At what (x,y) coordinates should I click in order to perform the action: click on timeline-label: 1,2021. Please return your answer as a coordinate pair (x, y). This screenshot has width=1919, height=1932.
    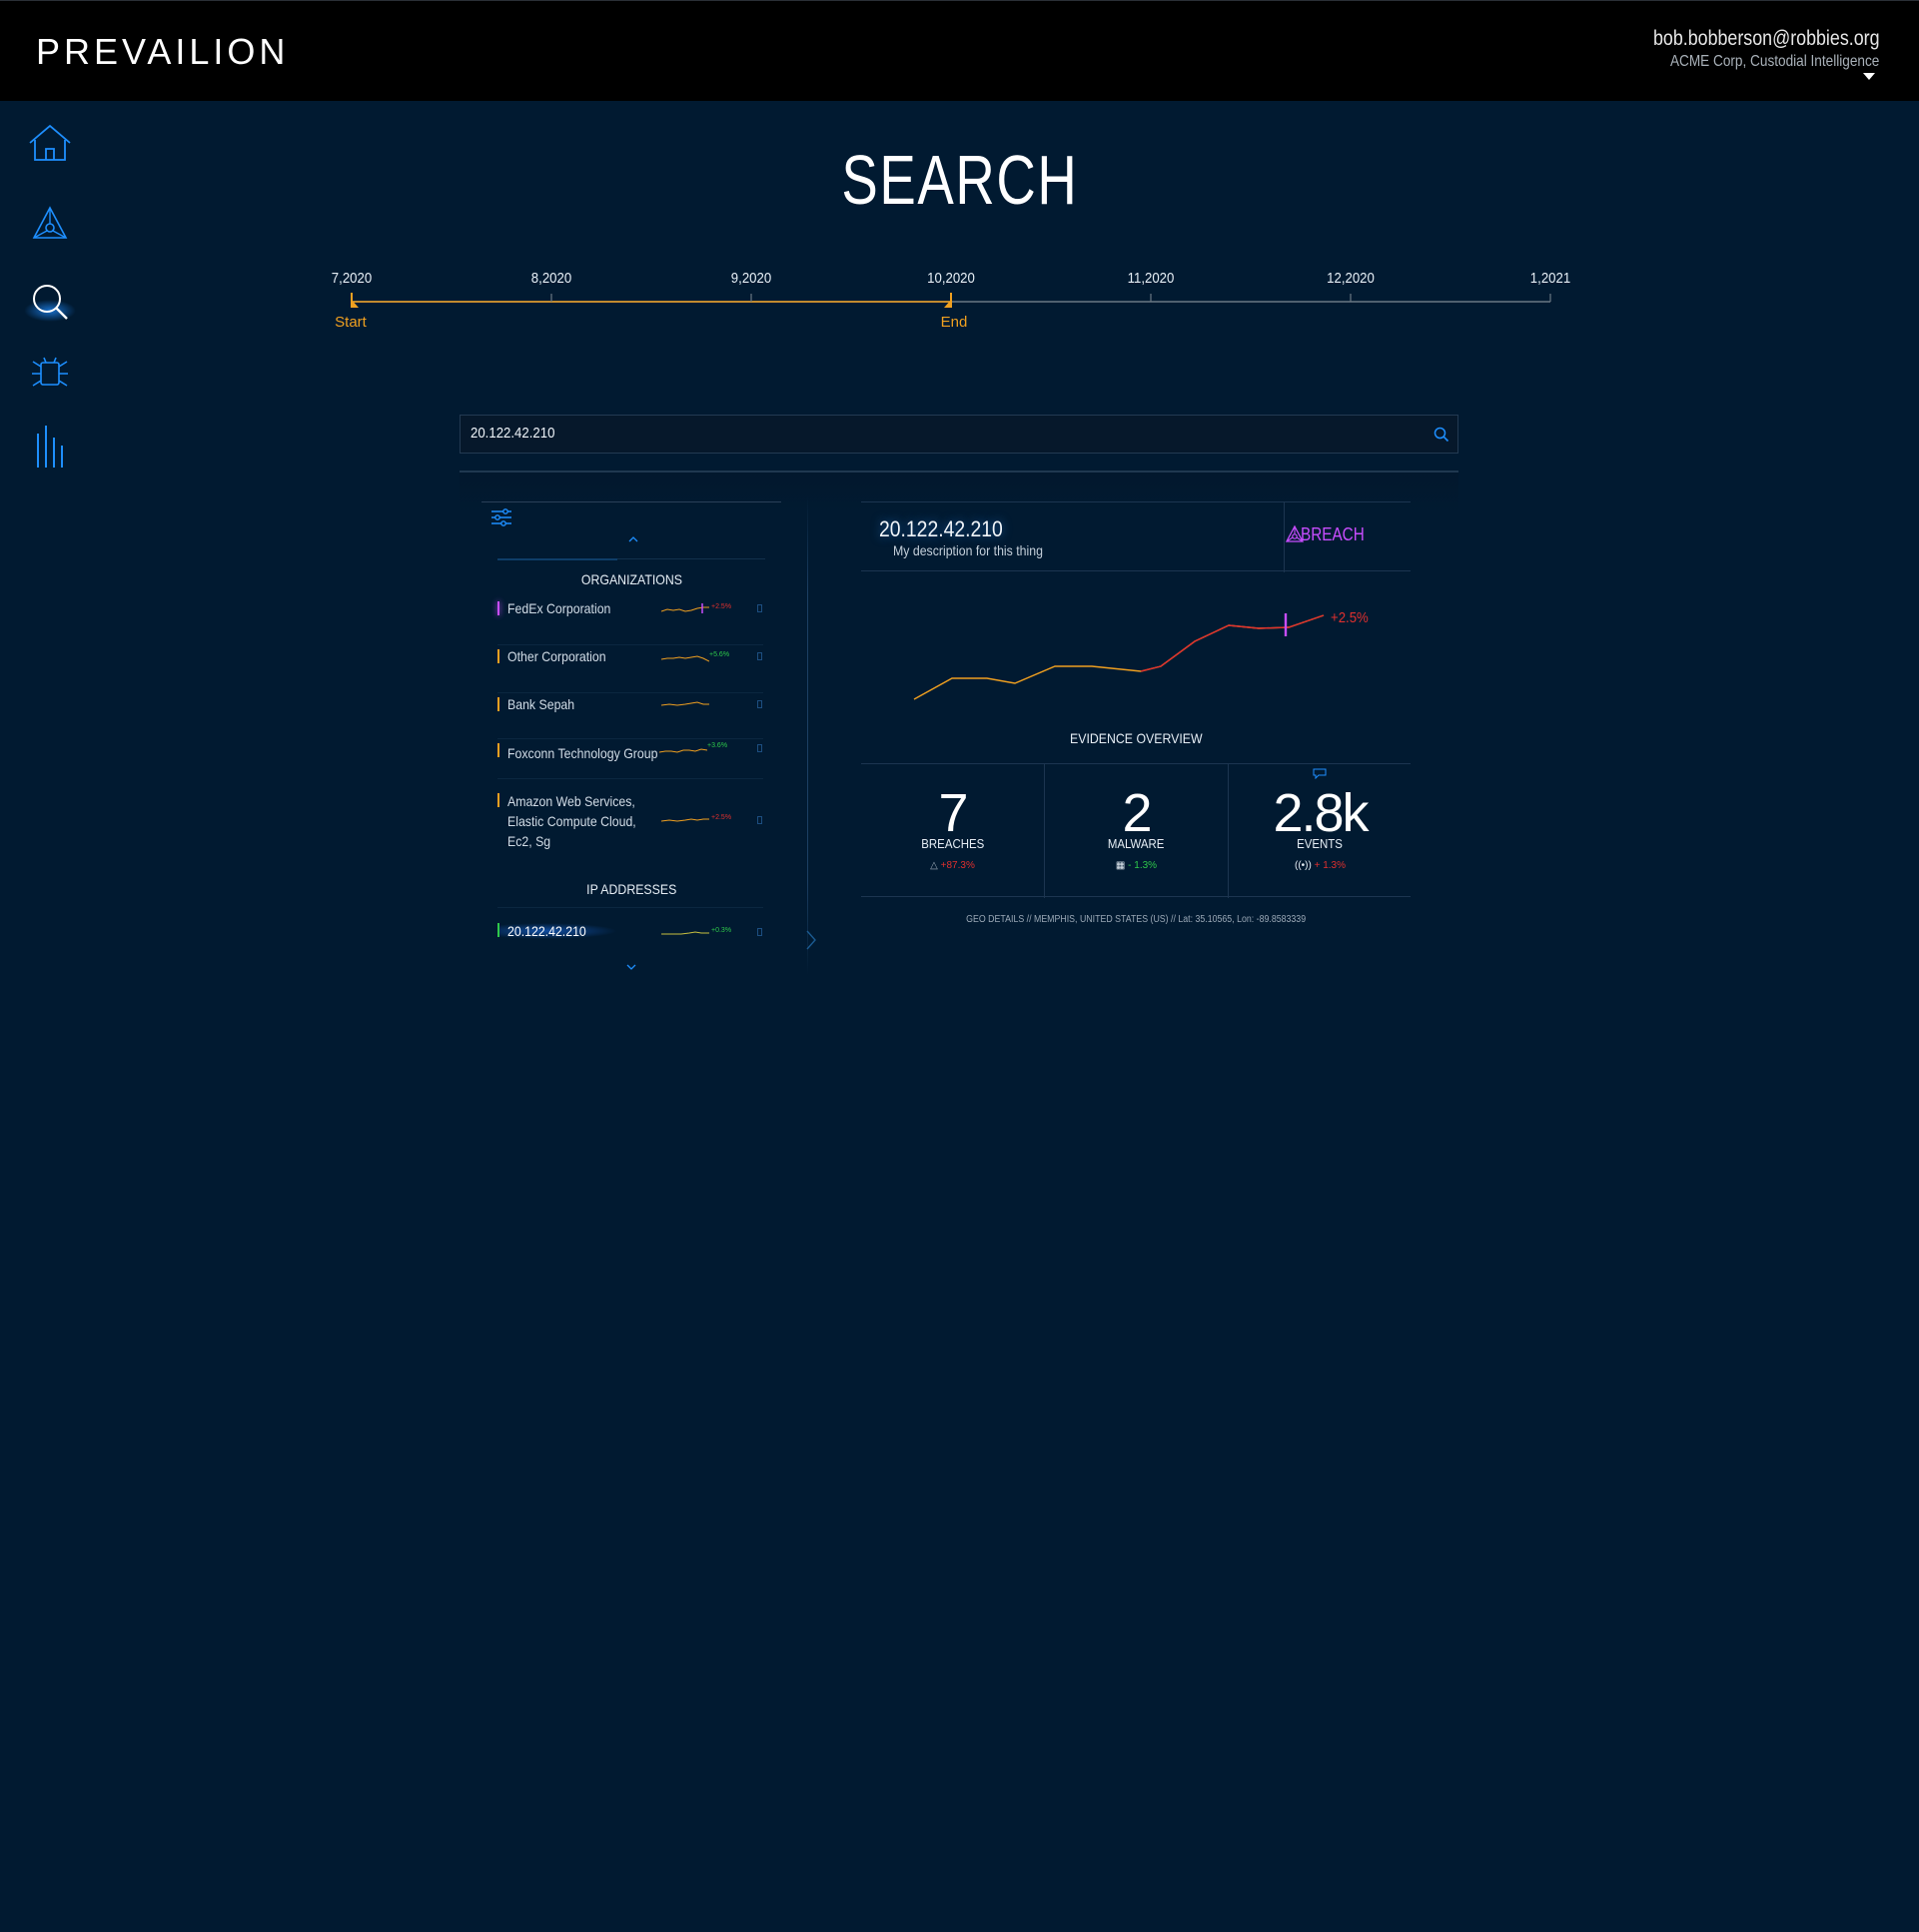
    Looking at the image, I should click on (1550, 278).